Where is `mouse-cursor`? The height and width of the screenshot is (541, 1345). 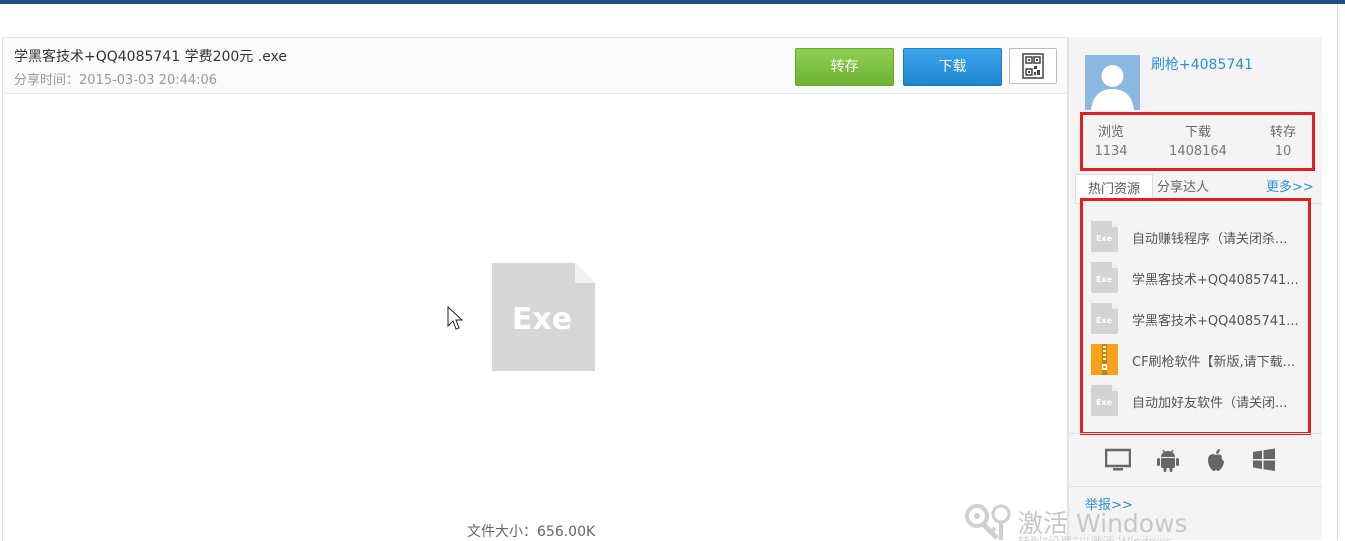 mouse-cursor is located at coordinates (455, 318).